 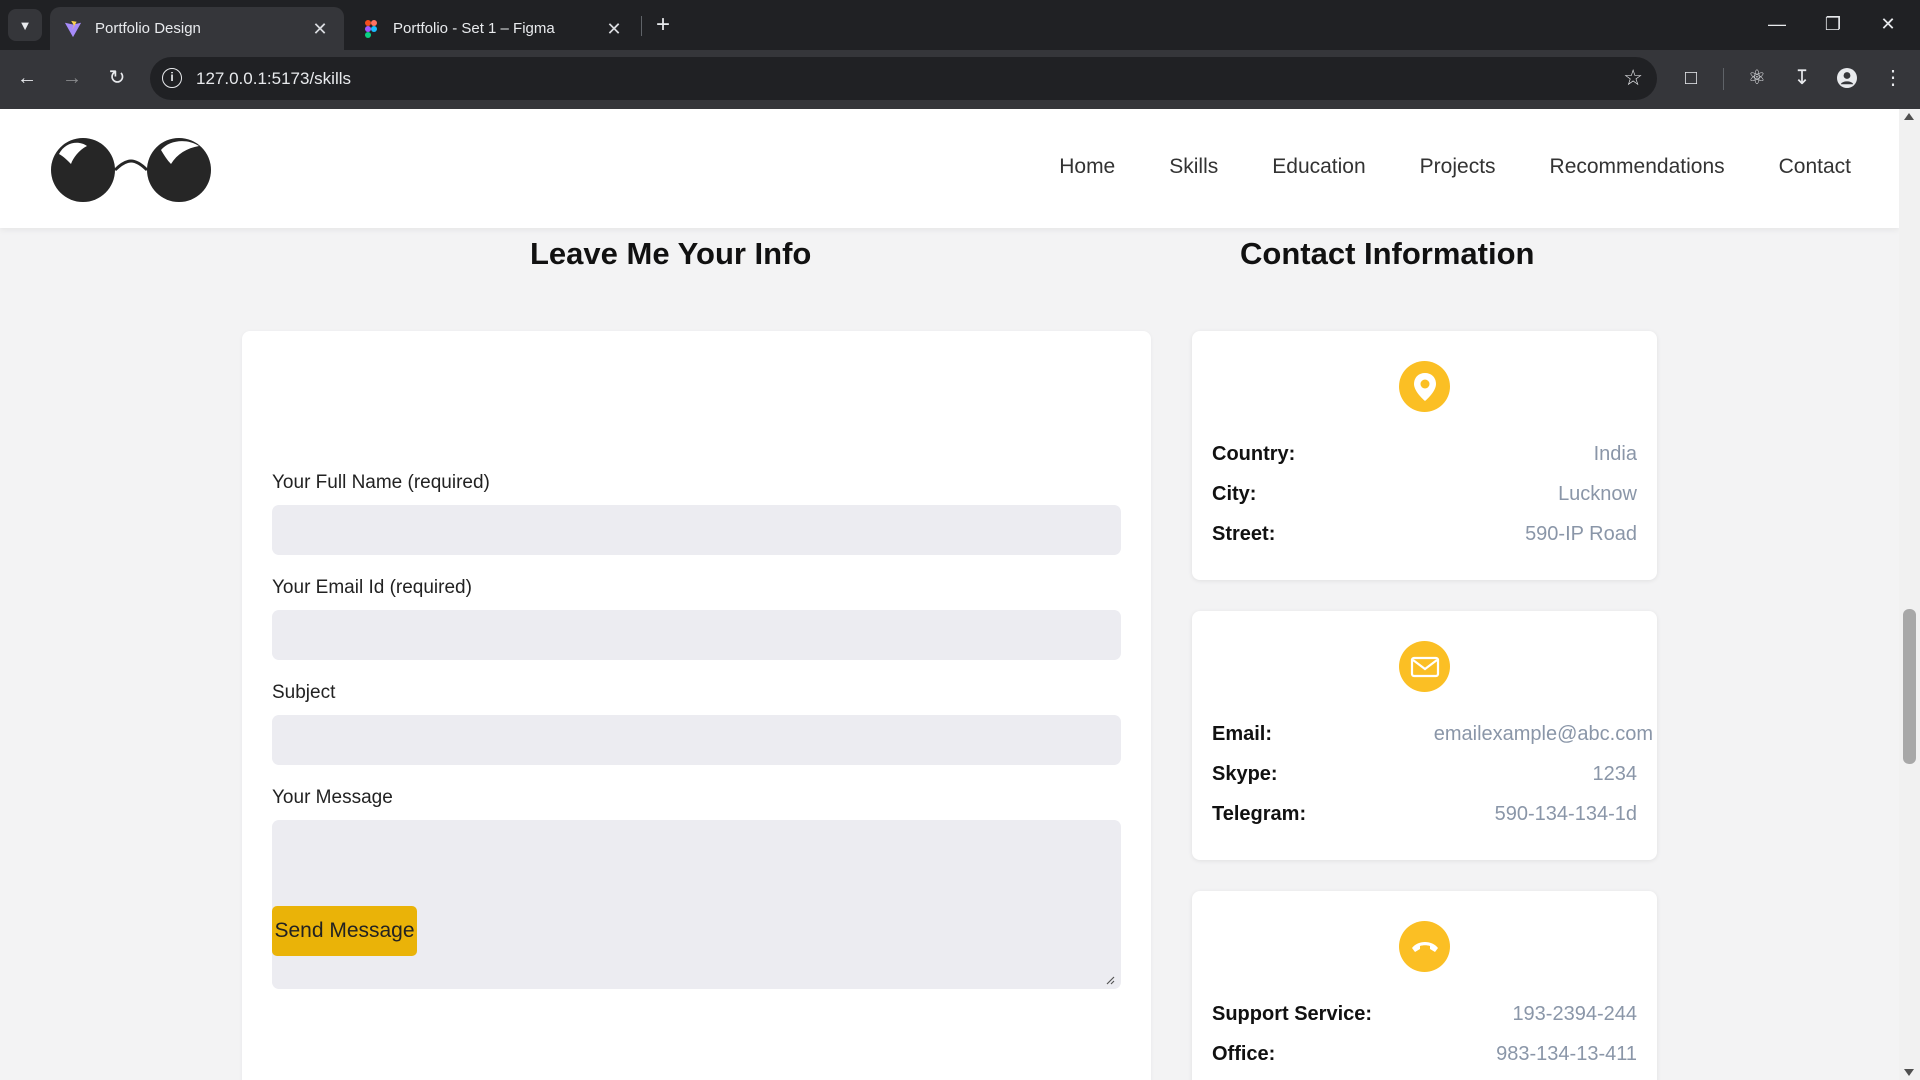 I want to click on info-row-city: City: Lucknow, so click(x=1424, y=497).